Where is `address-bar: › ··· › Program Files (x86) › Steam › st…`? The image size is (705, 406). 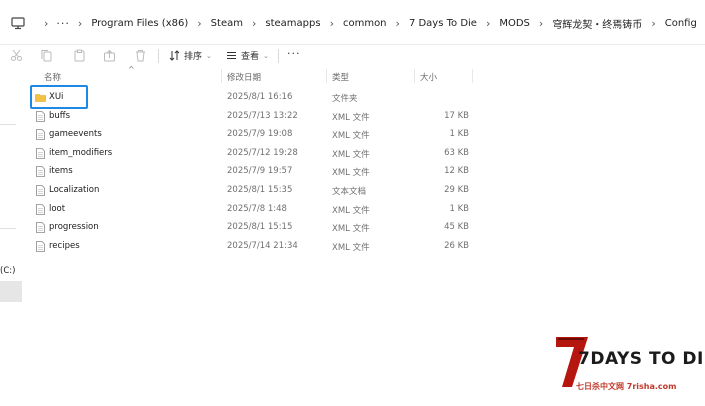
address-bar: › ··· › Program Files (x86) › Steam › st… is located at coordinates (352, 22).